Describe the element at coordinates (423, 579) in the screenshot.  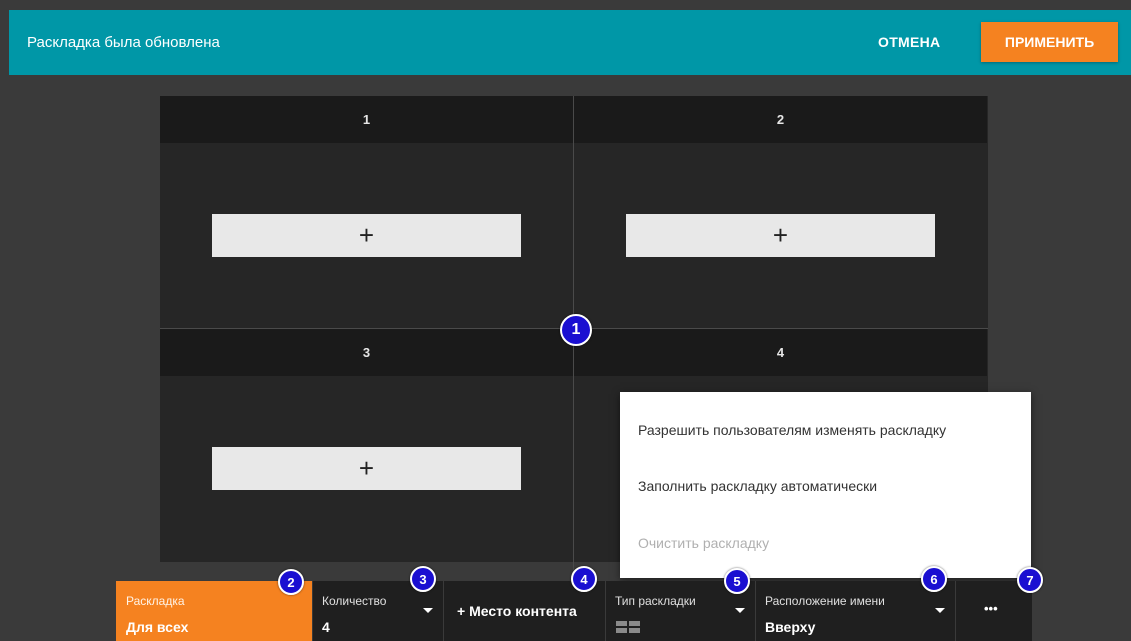
I see `callout-badge-3: 3` at that location.